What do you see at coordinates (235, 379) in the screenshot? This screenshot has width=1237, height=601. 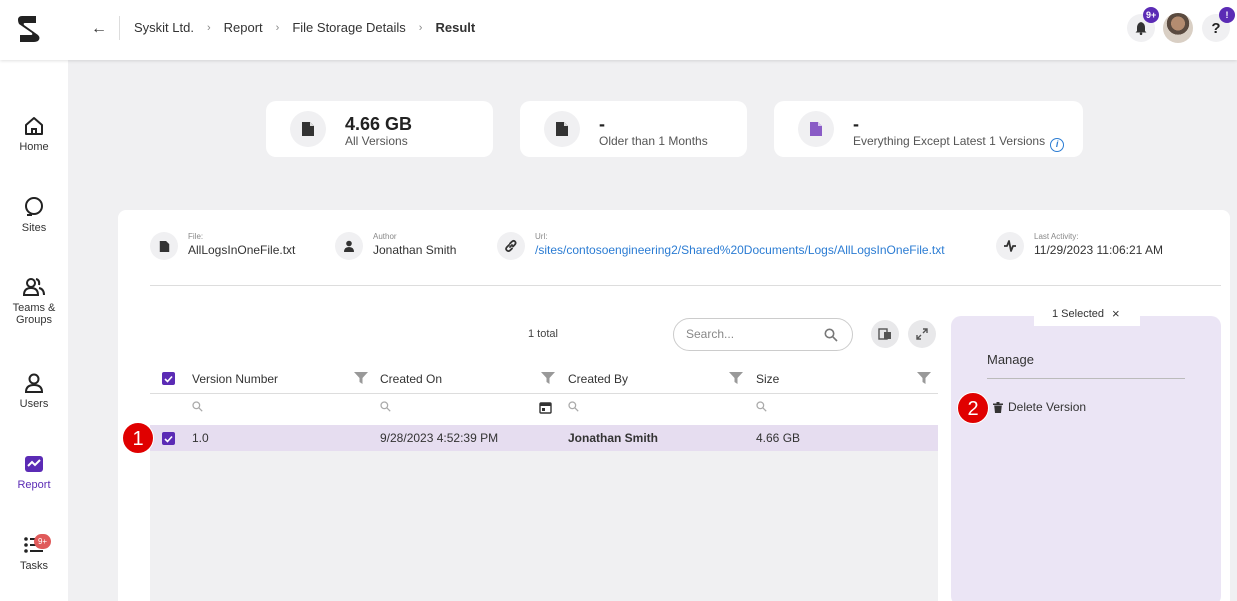 I see `column-header-version-number: Version Number` at bounding box center [235, 379].